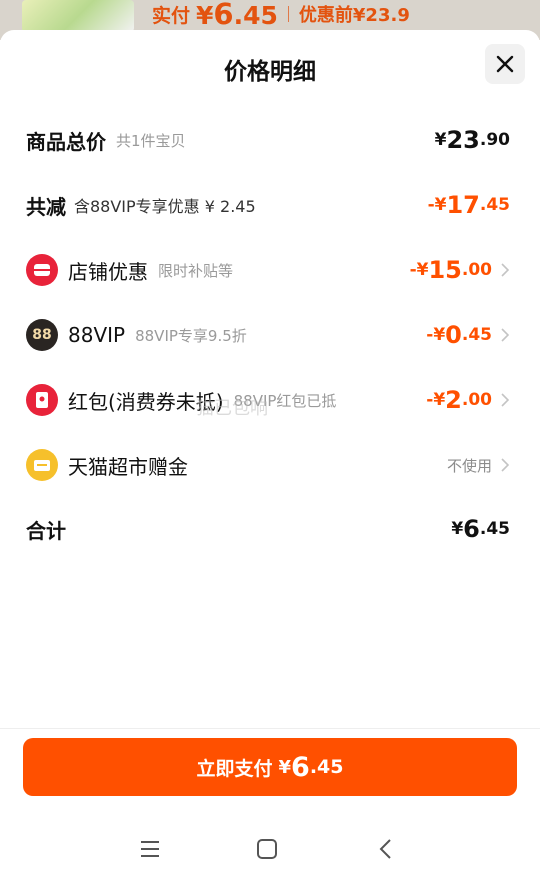 The height and width of the screenshot is (881, 540). I want to click on total-count: 共1件宝贝, so click(151, 140).